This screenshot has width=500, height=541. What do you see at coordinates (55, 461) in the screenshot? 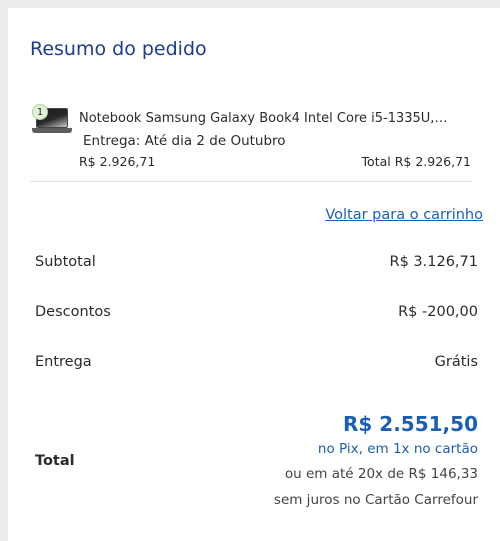
I see `total-label: Total` at bounding box center [55, 461].